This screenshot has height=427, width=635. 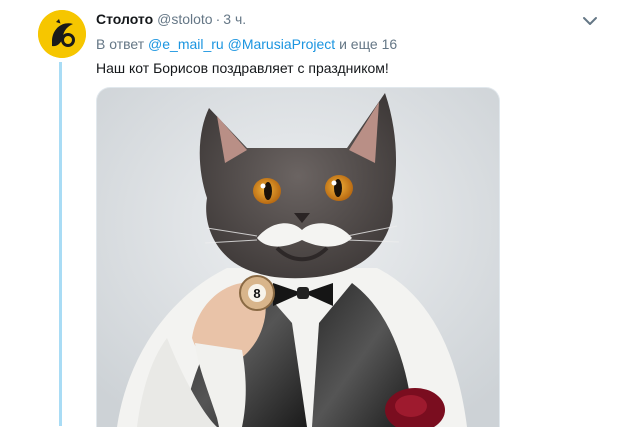 I want to click on ball-number: 8, so click(x=256, y=293).